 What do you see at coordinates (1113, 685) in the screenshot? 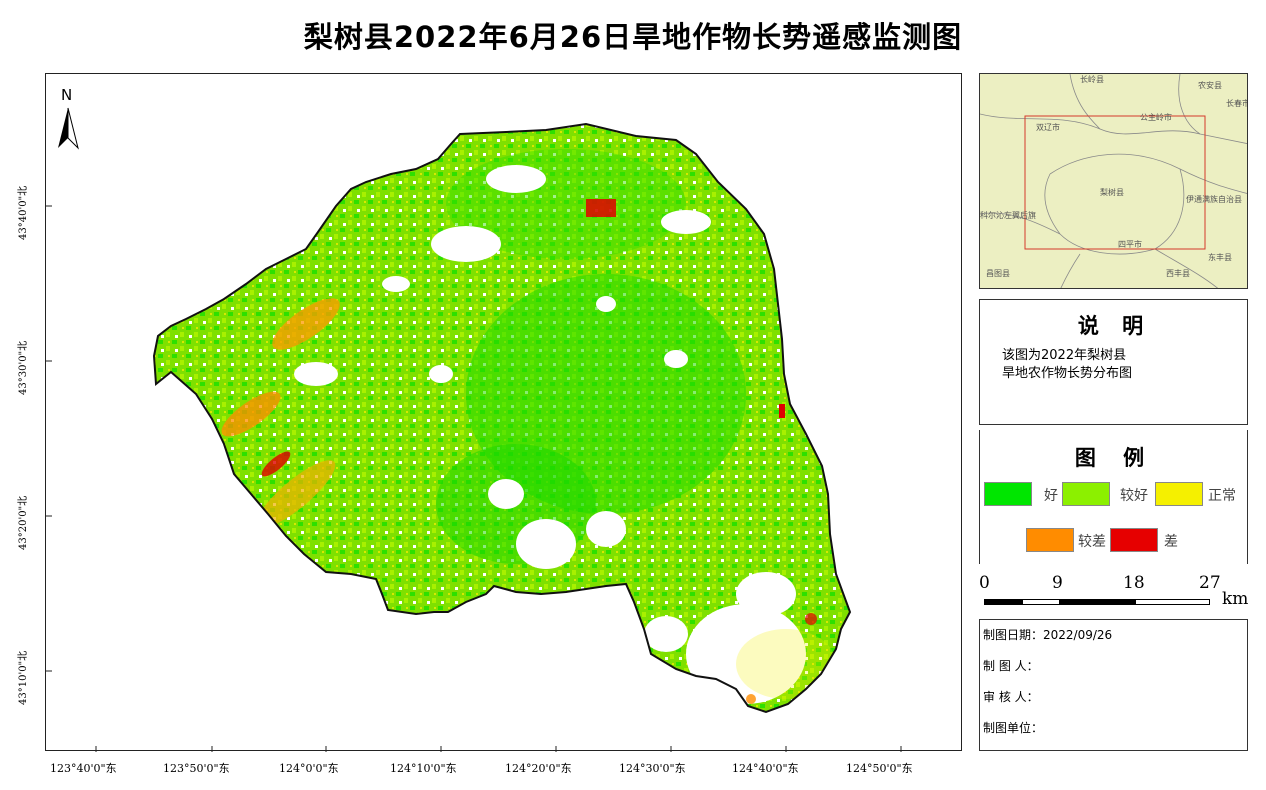
I see `map-info-panel: 制图日期：2022/09/26 制 图 人： 审 核 人： 制图单位：` at bounding box center [1113, 685].